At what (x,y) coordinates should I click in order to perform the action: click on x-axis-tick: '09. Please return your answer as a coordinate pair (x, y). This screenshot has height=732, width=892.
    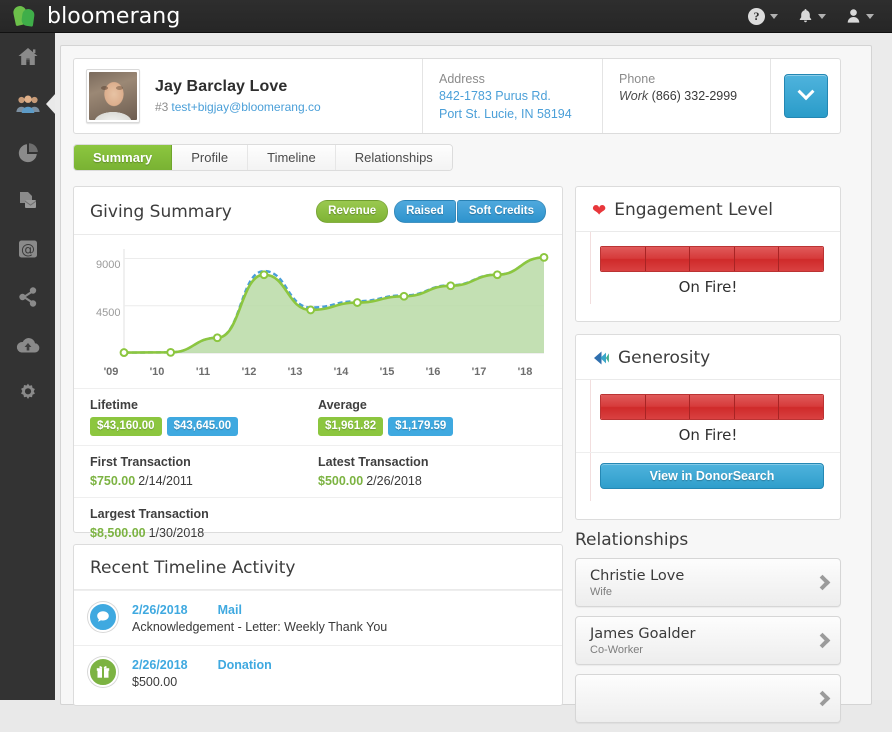
    Looking at the image, I should click on (111, 372).